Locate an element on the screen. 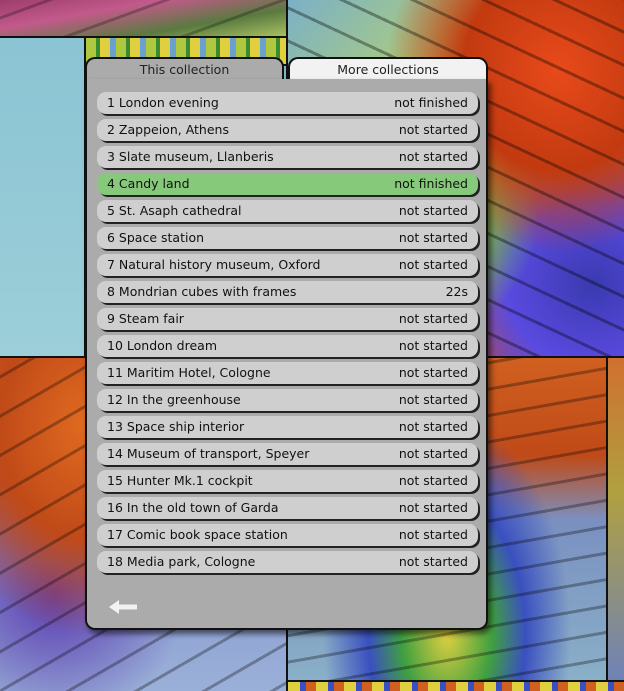 The image size is (624, 691). puzzle-row: 10 London dream not started is located at coordinates (287, 346).